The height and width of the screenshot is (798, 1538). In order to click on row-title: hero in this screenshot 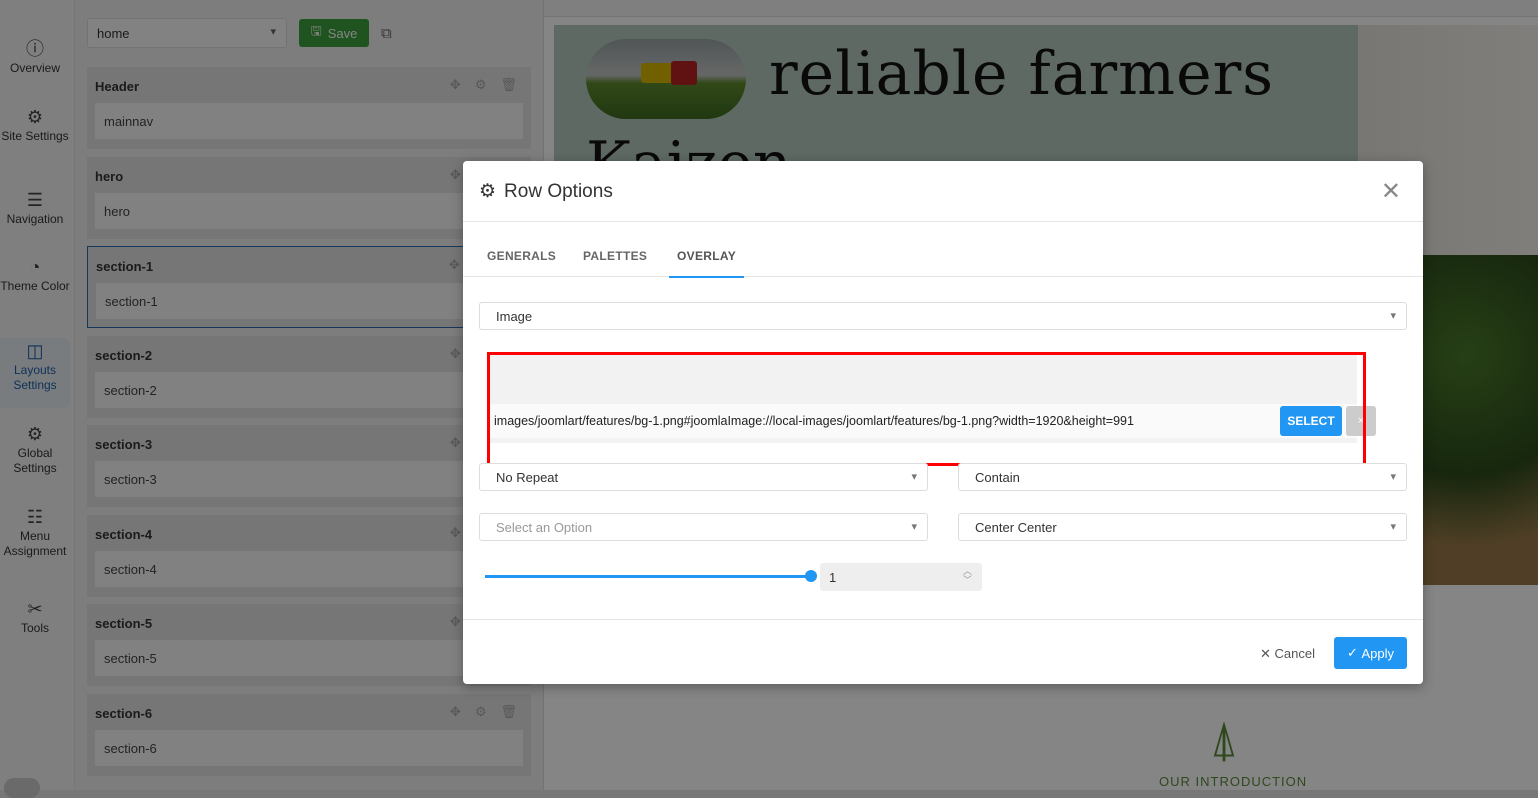, I will do `click(109, 176)`.